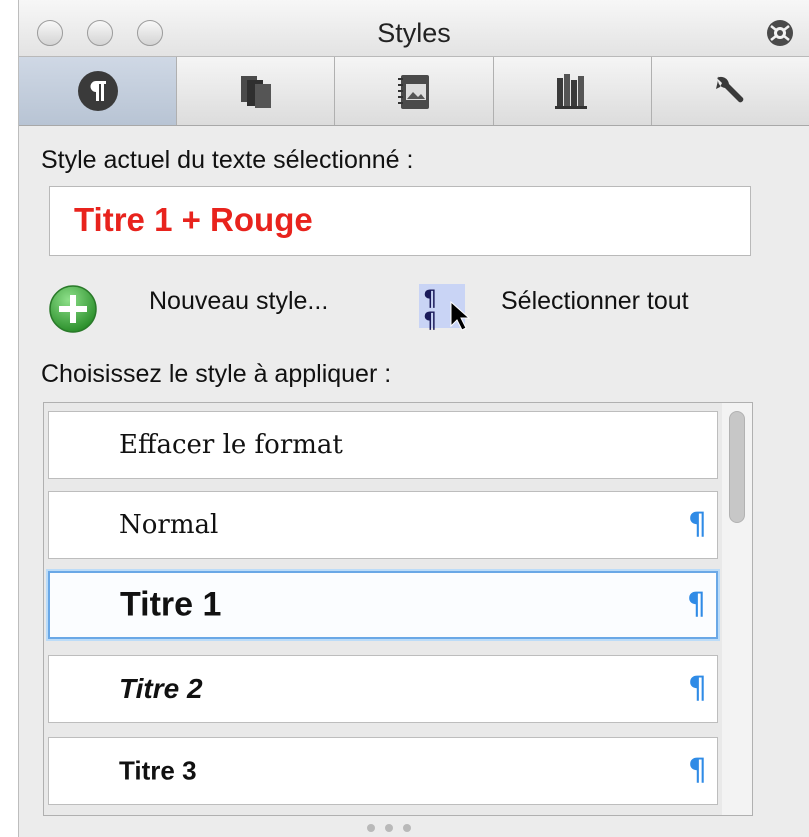  What do you see at coordinates (383, 689) in the screenshot?
I see `style-item-titre-2: Titre 2 ¶` at bounding box center [383, 689].